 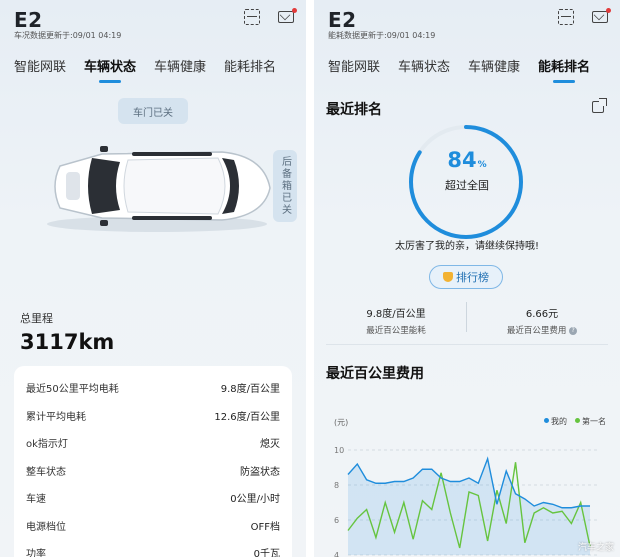 I want to click on ranking-section-title: 最近排名, so click(x=354, y=110).